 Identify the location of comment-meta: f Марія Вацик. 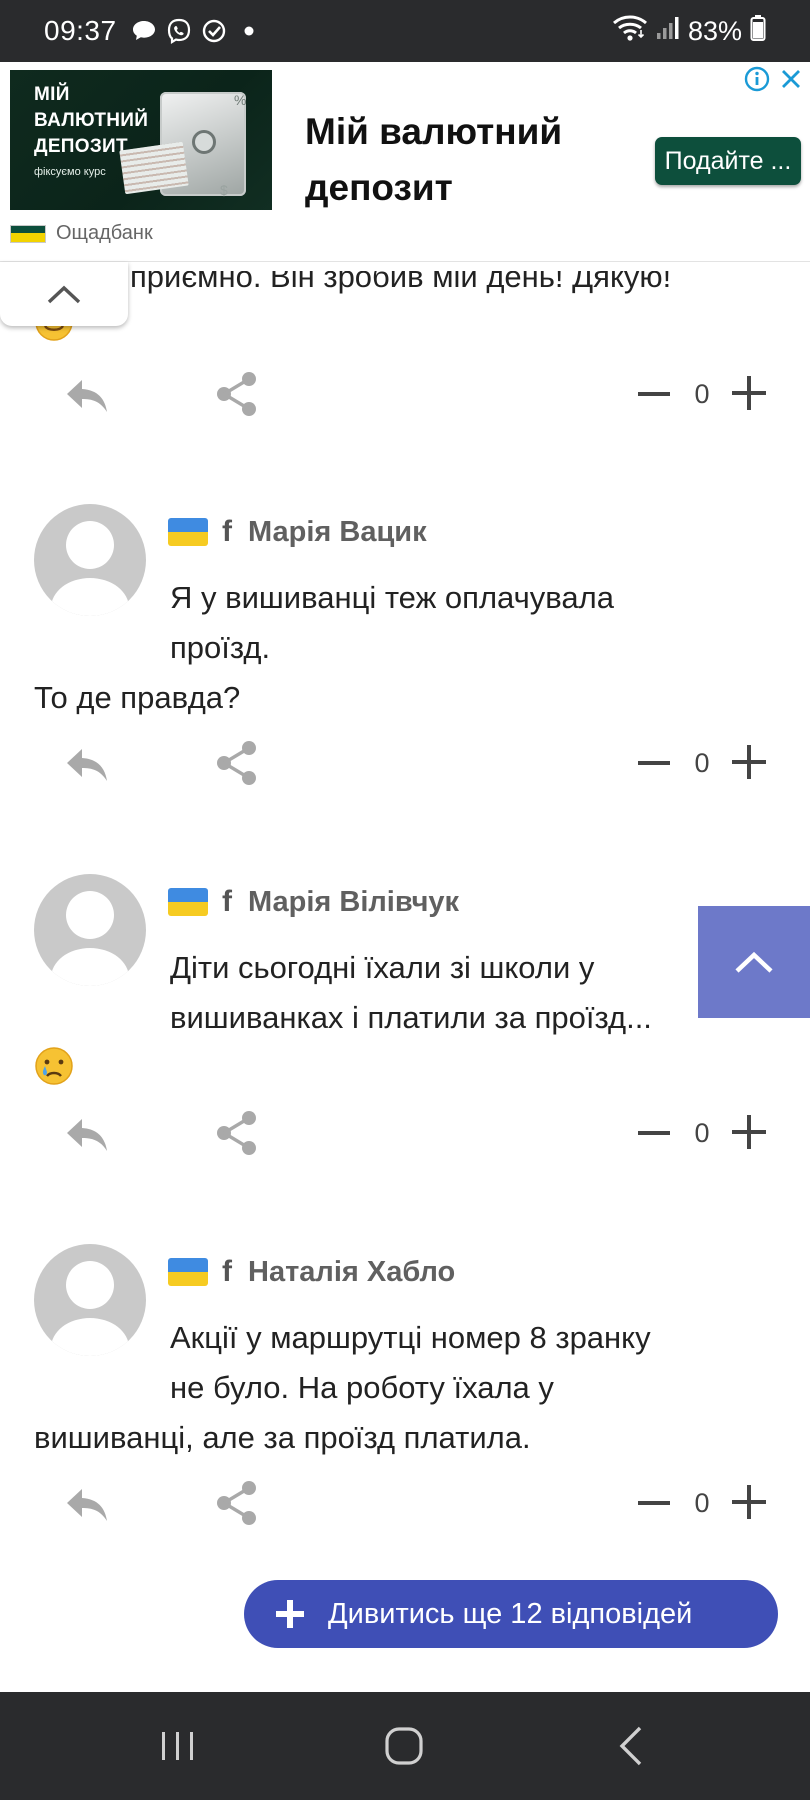
(297, 532).